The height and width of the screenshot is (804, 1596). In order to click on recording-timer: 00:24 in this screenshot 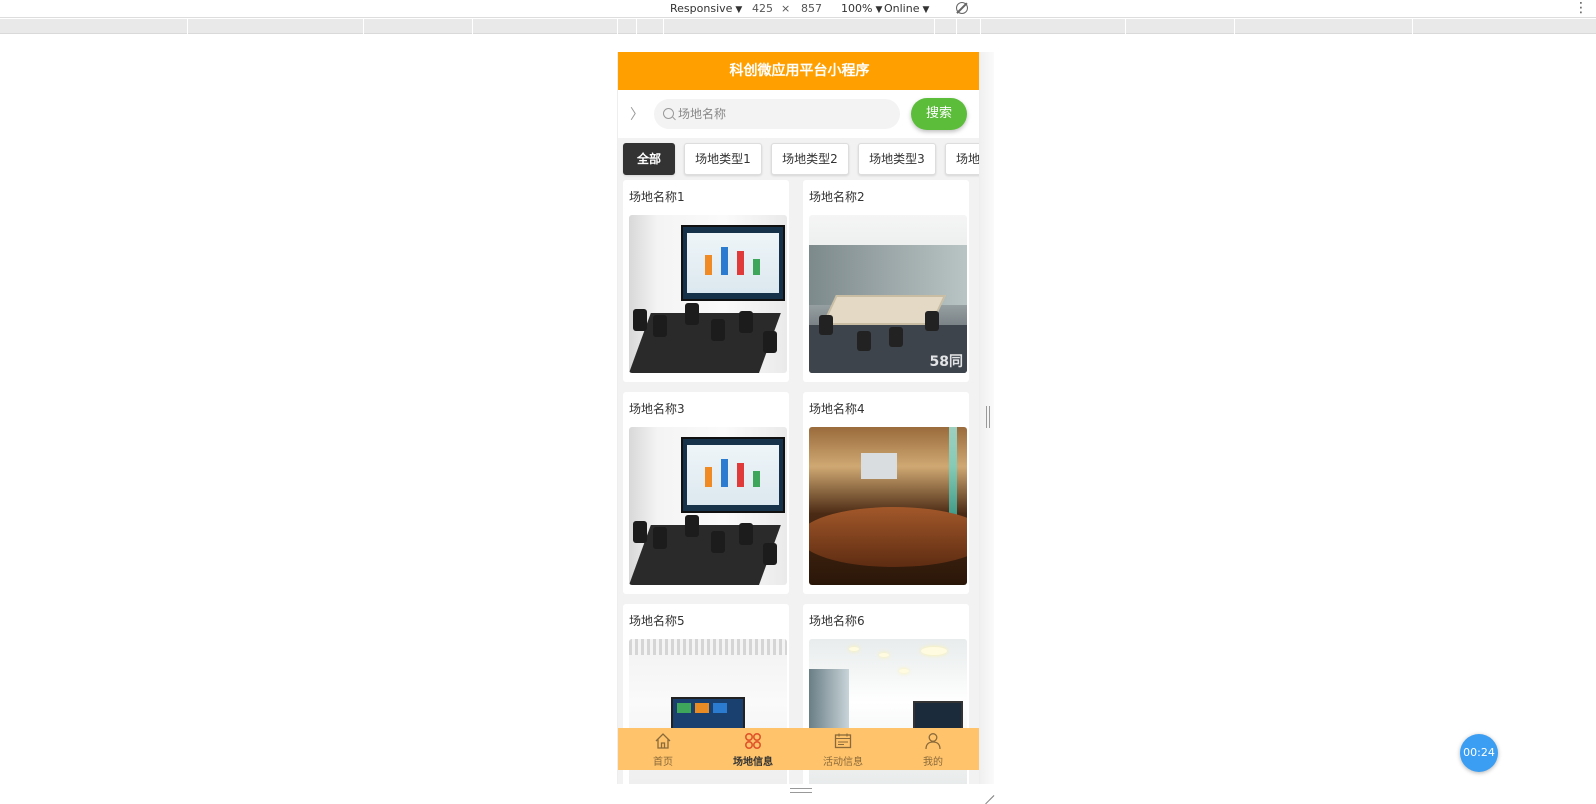, I will do `click(1479, 753)`.